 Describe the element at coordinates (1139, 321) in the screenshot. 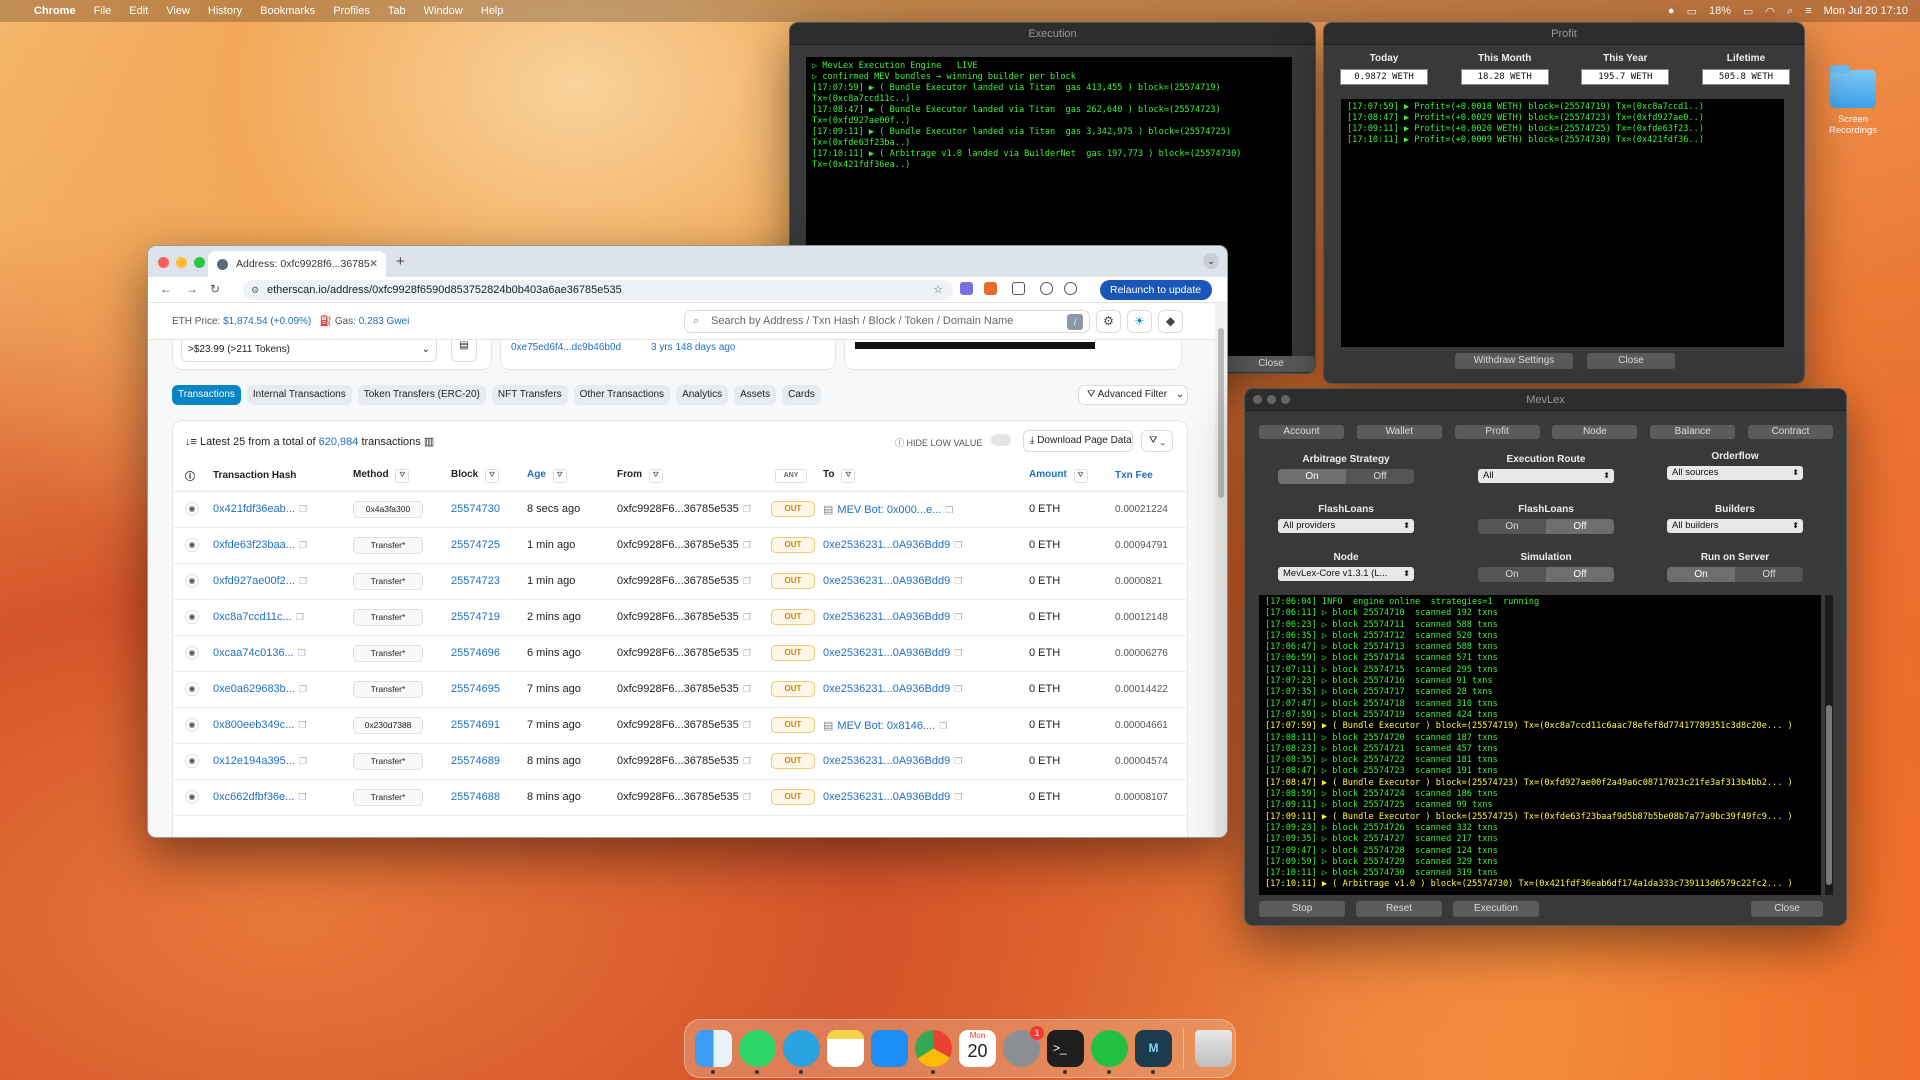

I see `theme-toggle-icon: ☀` at that location.